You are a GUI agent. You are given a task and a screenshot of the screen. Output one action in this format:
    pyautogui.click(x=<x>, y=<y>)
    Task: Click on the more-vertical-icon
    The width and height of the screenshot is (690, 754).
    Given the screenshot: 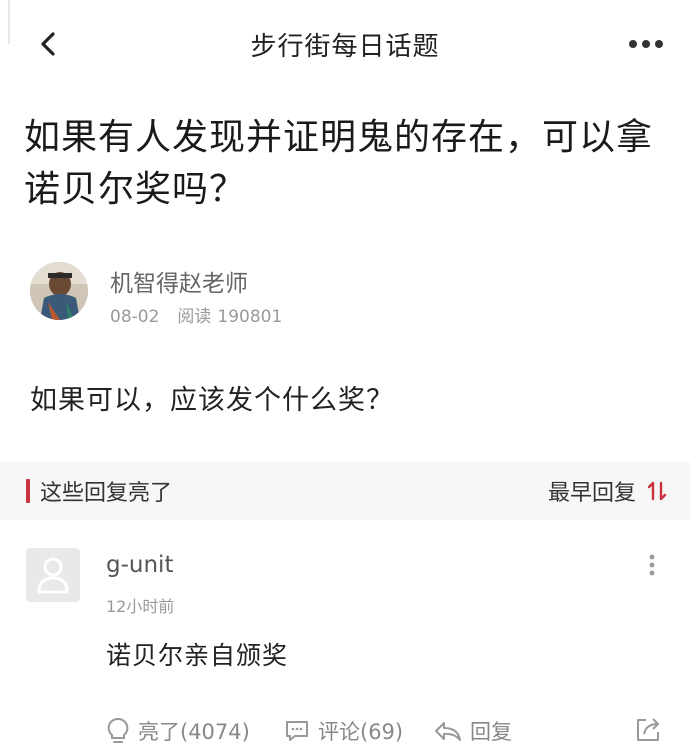 What is the action you would take?
    pyautogui.click(x=652, y=565)
    